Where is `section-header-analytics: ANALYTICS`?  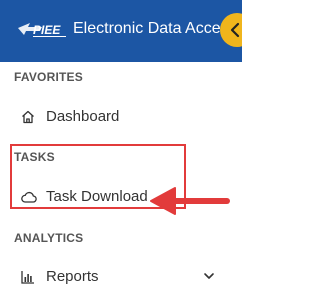 section-header-analytics: ANALYTICS is located at coordinates (49, 238).